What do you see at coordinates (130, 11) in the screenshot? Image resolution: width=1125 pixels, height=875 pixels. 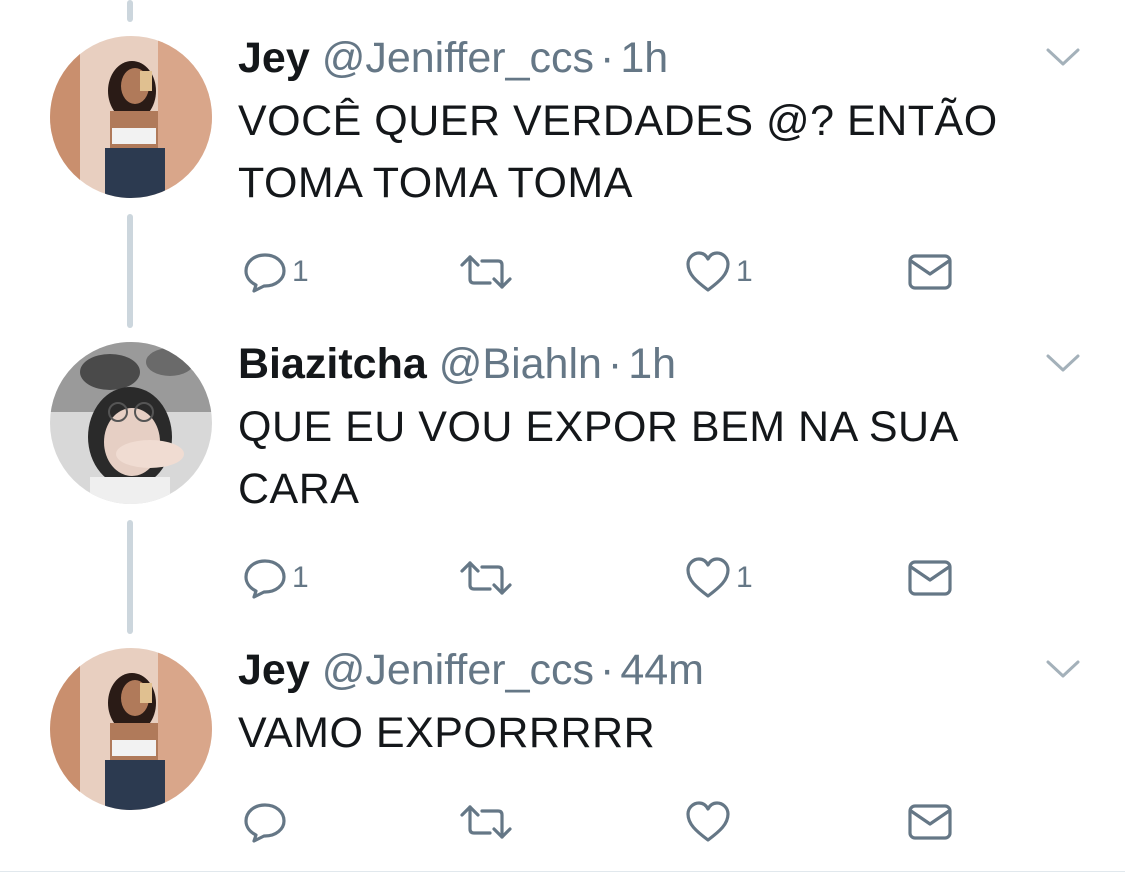 I see `thread-line-top` at bounding box center [130, 11].